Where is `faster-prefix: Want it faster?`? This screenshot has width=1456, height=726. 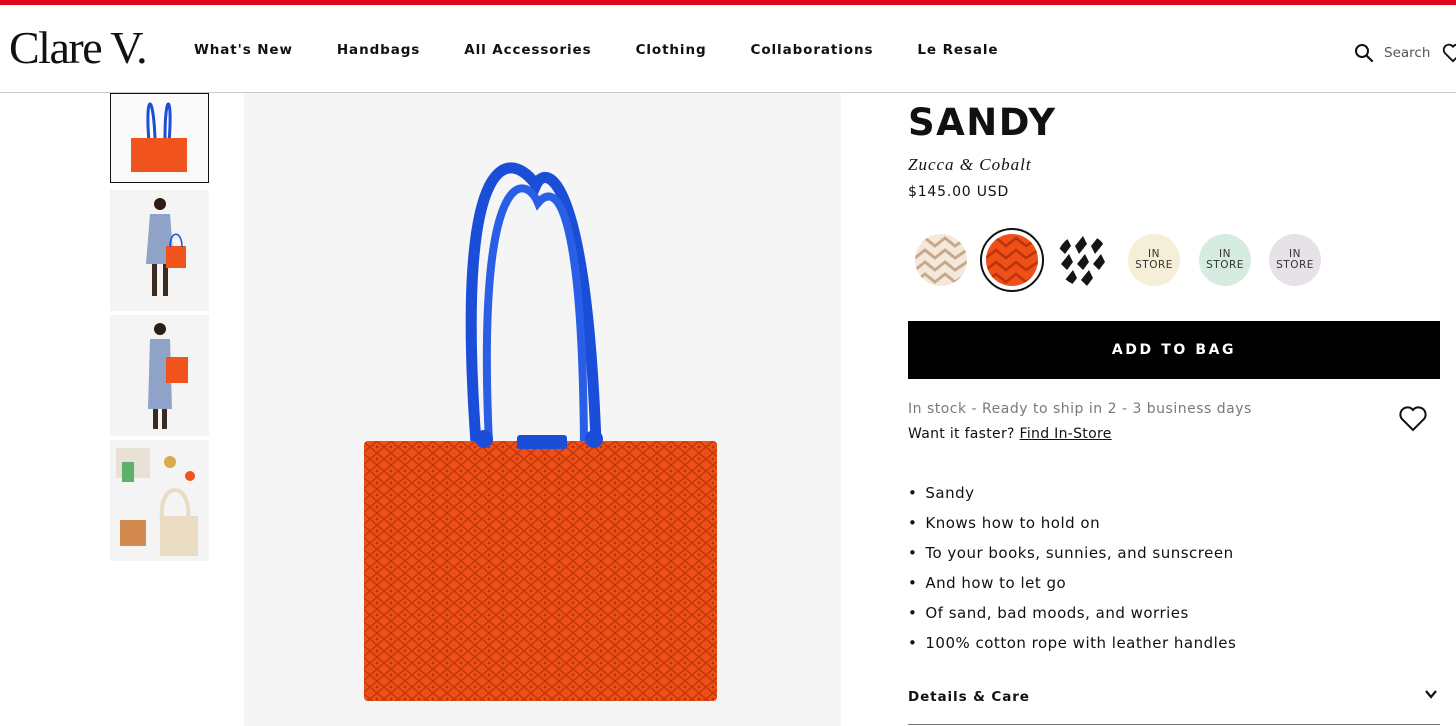
faster-prefix: Want it faster? is located at coordinates (961, 434).